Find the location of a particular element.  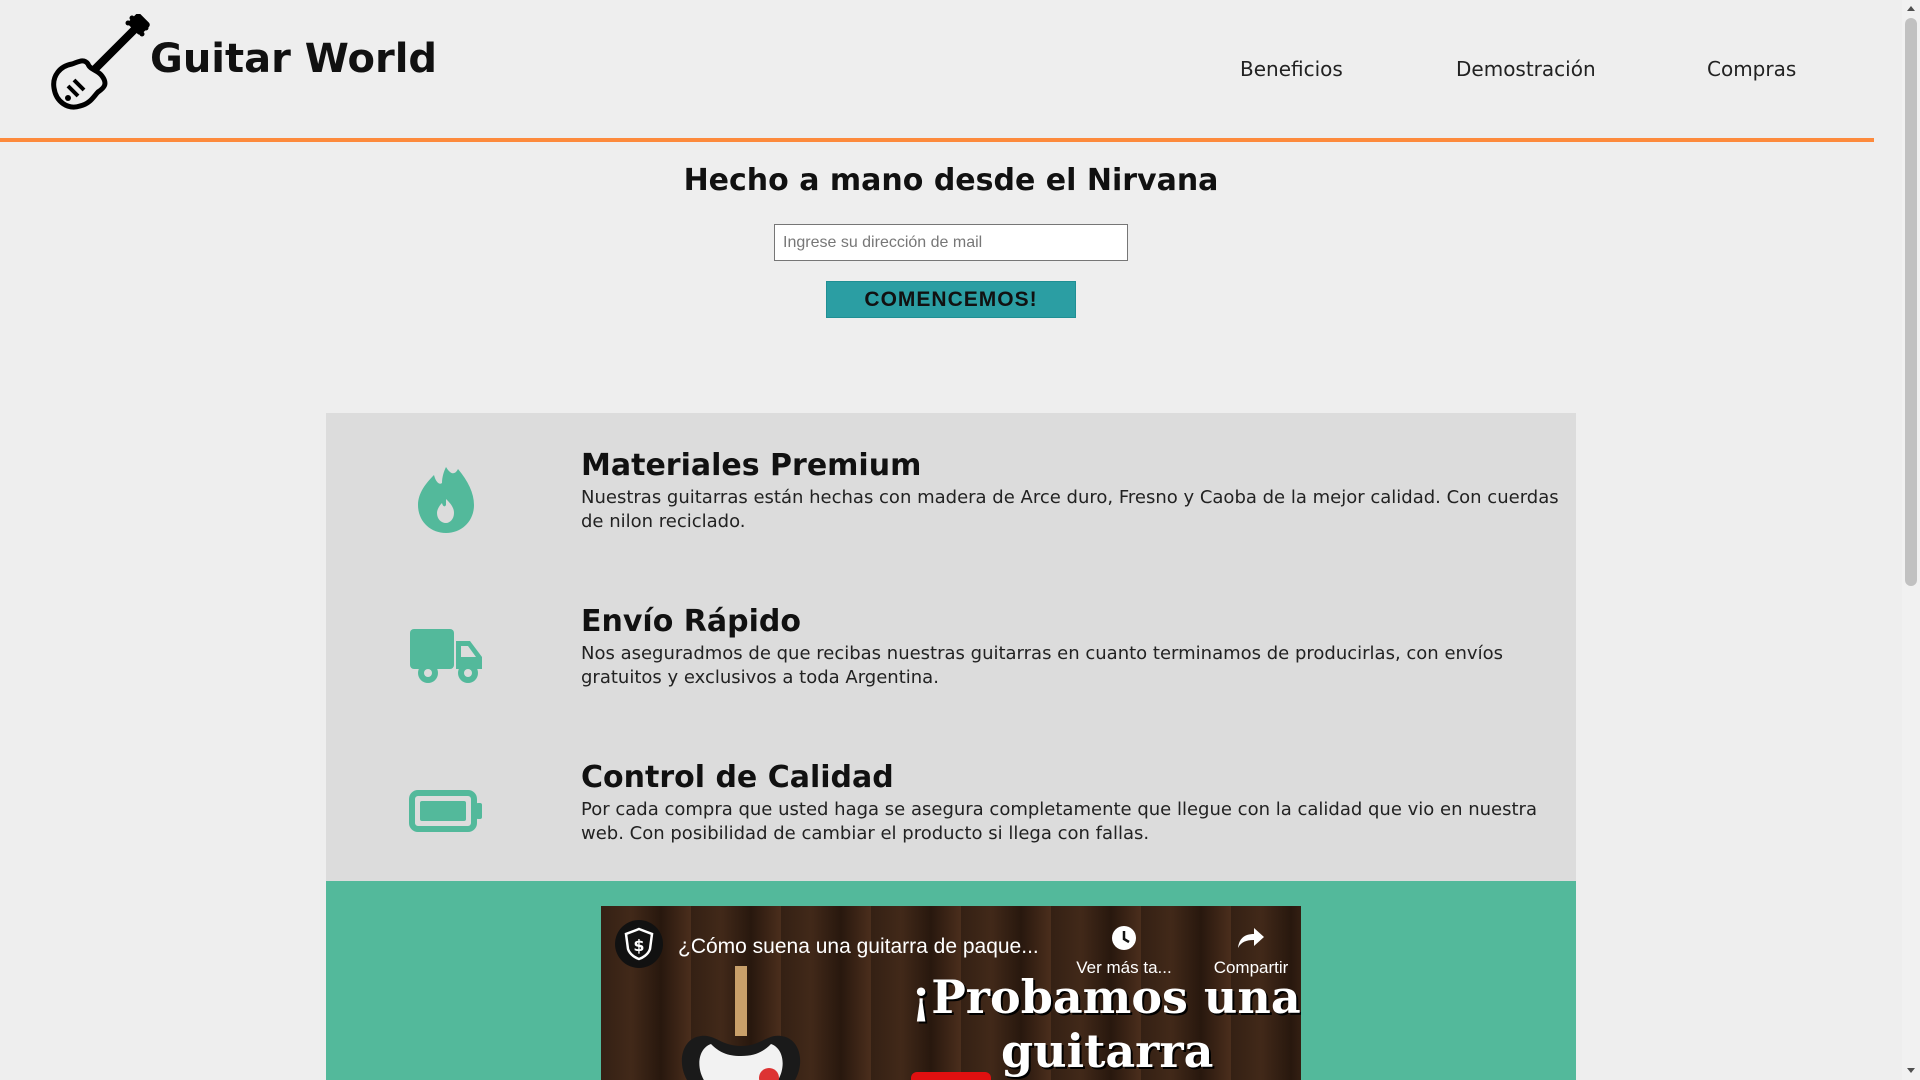

scrollbar-thumb is located at coordinates (1911, 302).